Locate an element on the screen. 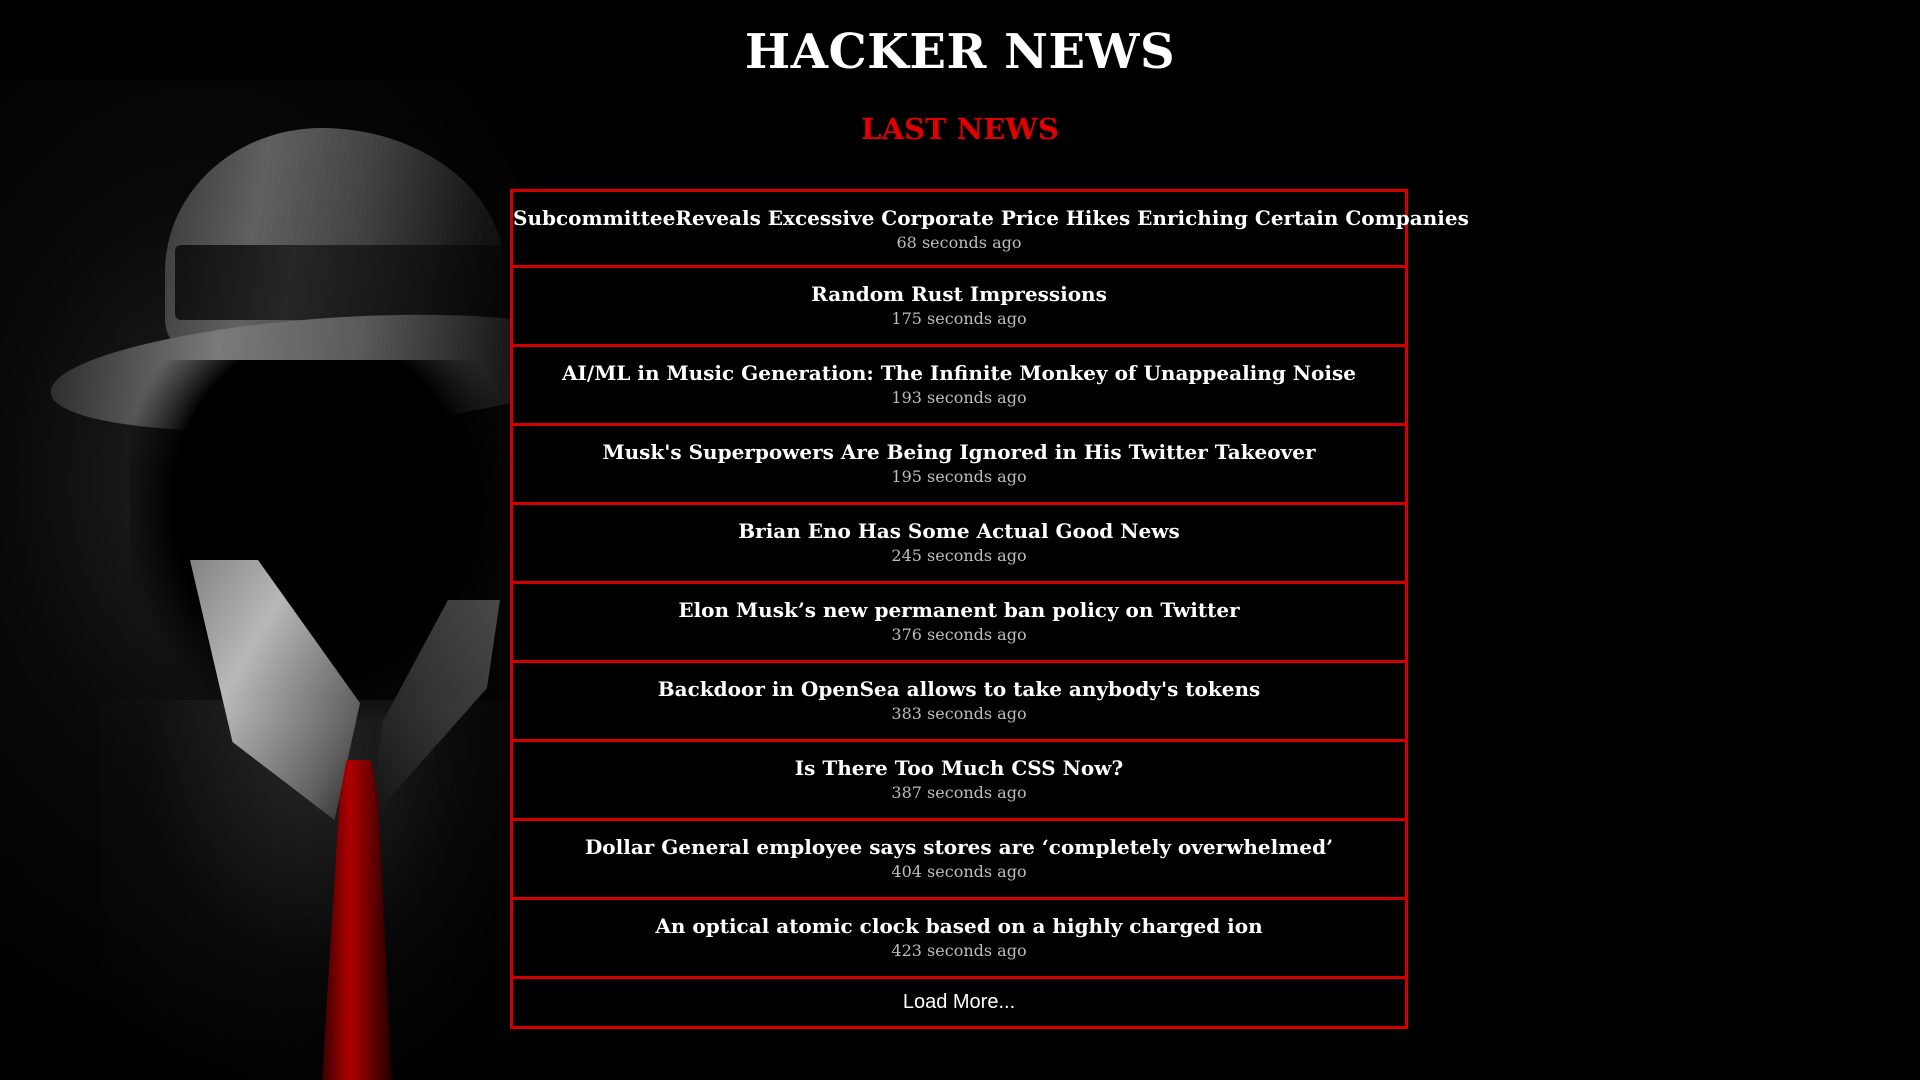 Image resolution: width=1920 pixels, height=1080 pixels. news-time: 245 seconds ago is located at coordinates (959, 555).